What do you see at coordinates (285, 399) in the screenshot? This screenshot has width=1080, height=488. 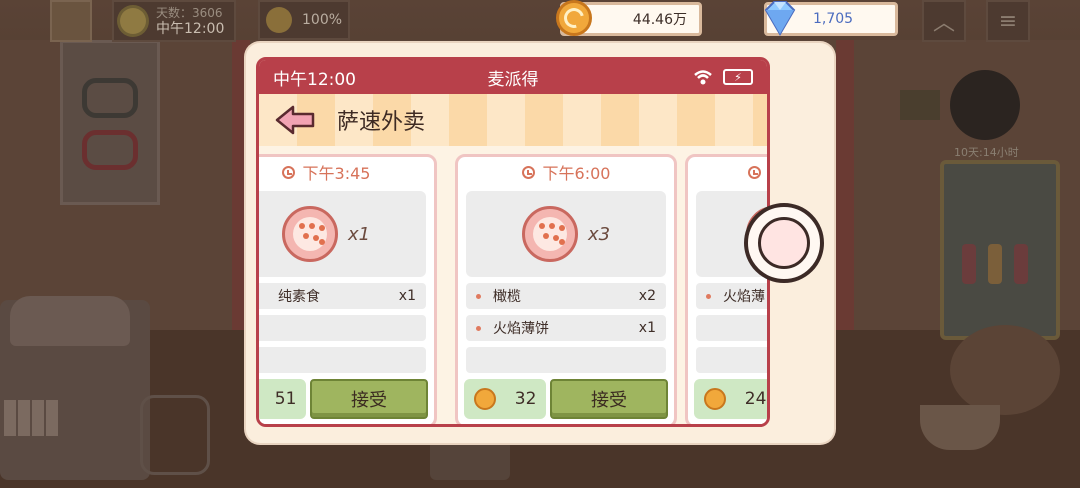 I see `price-value: 51` at bounding box center [285, 399].